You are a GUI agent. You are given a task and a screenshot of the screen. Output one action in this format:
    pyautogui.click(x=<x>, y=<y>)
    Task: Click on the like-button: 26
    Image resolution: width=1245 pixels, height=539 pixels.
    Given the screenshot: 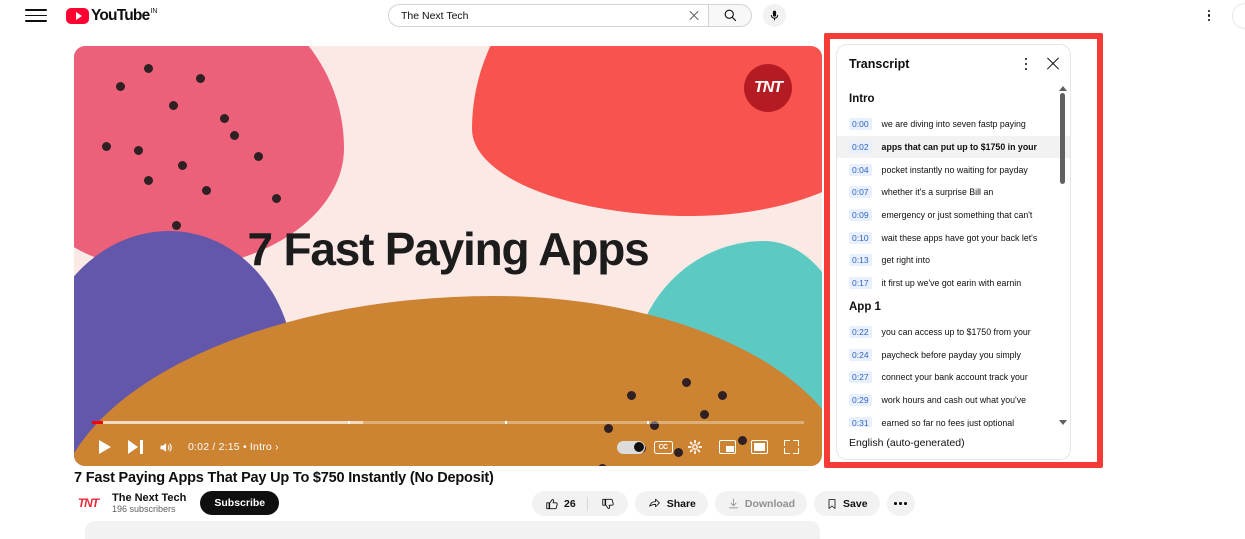 What is the action you would take?
    pyautogui.click(x=559, y=503)
    